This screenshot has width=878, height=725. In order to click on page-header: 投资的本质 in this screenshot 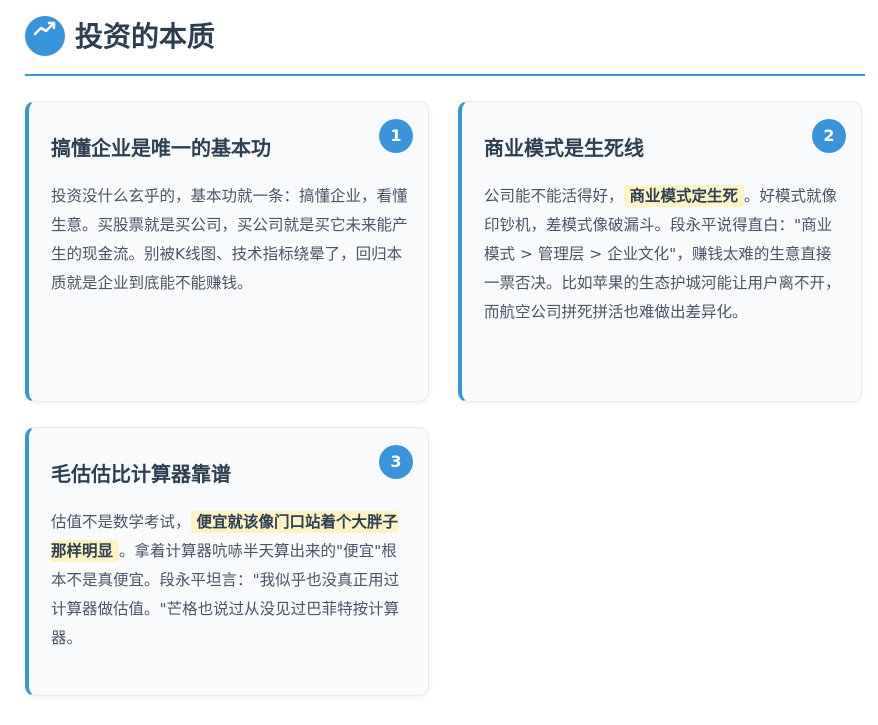, I will do `click(445, 46)`.